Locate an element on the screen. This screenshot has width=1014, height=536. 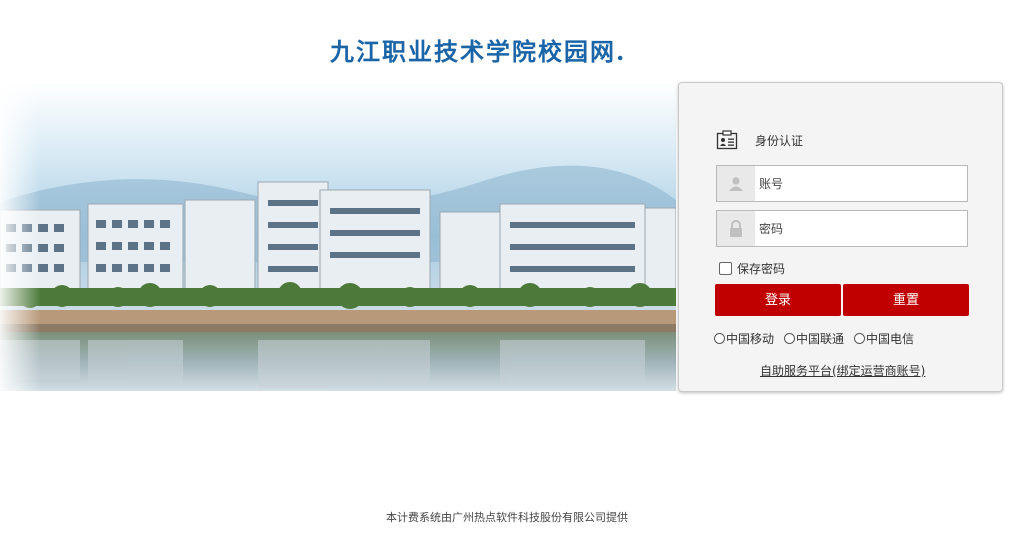
password-input is located at coordinates (859, 228).